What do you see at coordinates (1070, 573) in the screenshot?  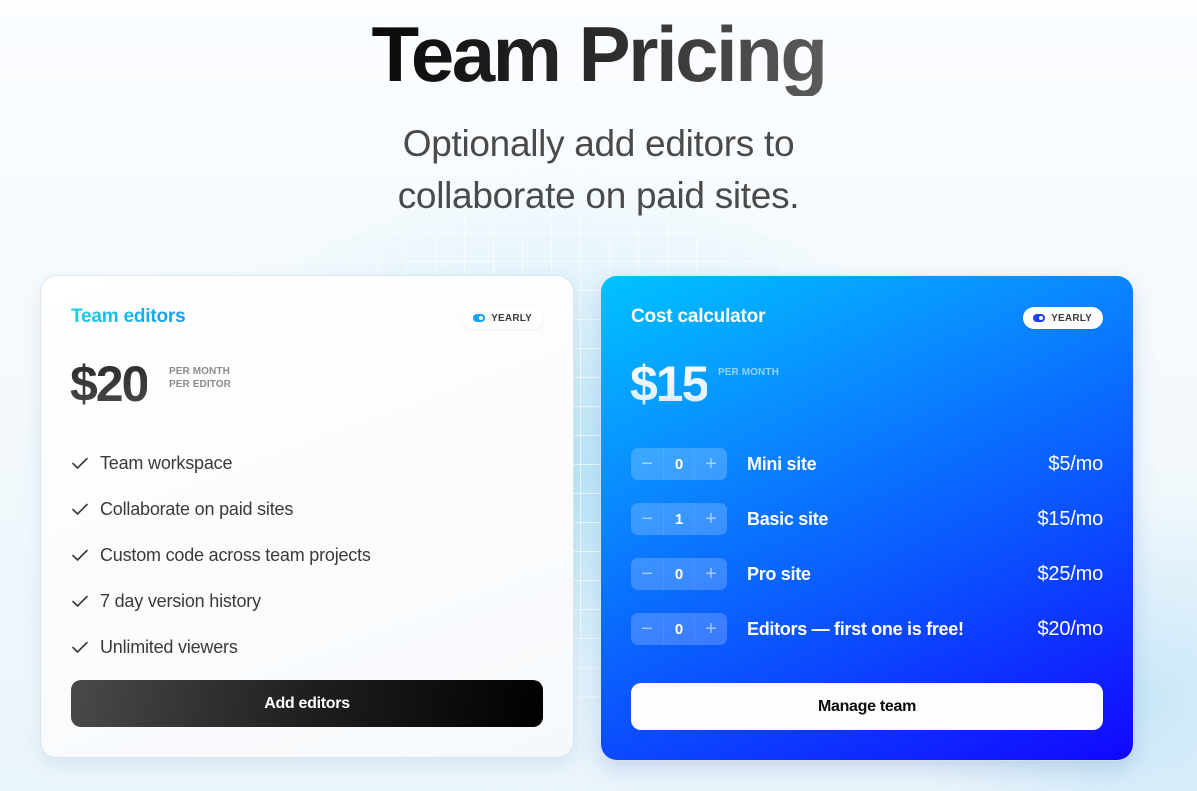 I see `item-price: $25/mo` at bounding box center [1070, 573].